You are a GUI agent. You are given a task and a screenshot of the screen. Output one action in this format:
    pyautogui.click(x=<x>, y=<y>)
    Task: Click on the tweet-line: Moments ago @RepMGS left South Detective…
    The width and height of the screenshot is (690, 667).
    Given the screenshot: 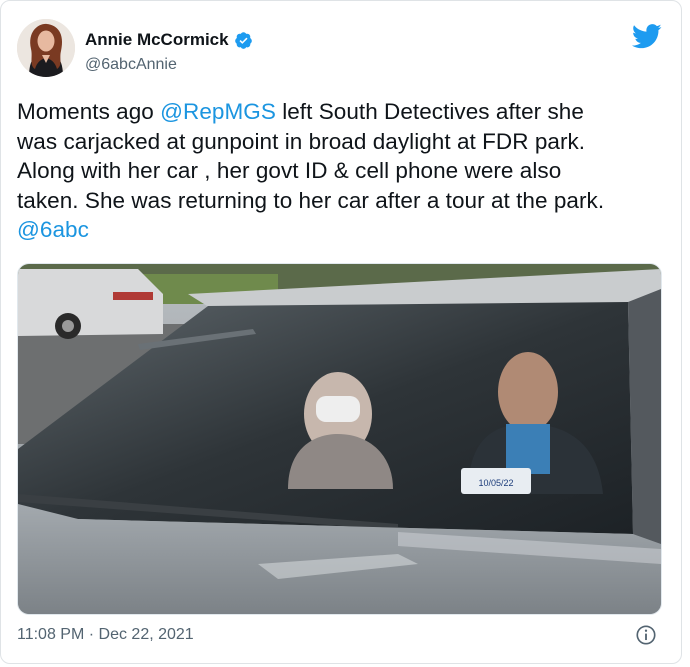 What is the action you would take?
    pyautogui.click(x=344, y=112)
    